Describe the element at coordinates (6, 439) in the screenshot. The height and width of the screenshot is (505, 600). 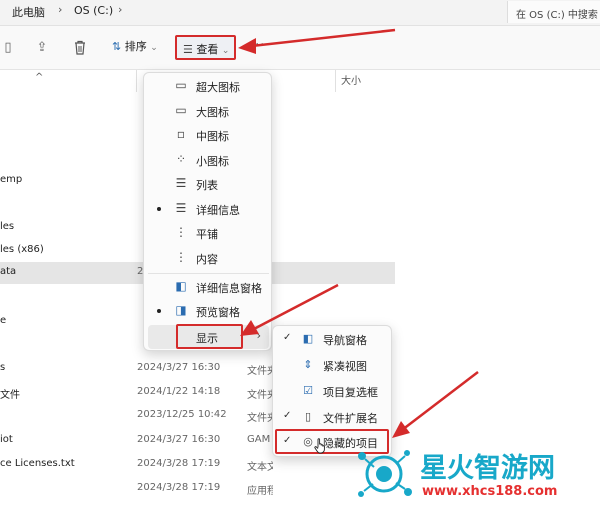
I see `file-name: iot` at that location.